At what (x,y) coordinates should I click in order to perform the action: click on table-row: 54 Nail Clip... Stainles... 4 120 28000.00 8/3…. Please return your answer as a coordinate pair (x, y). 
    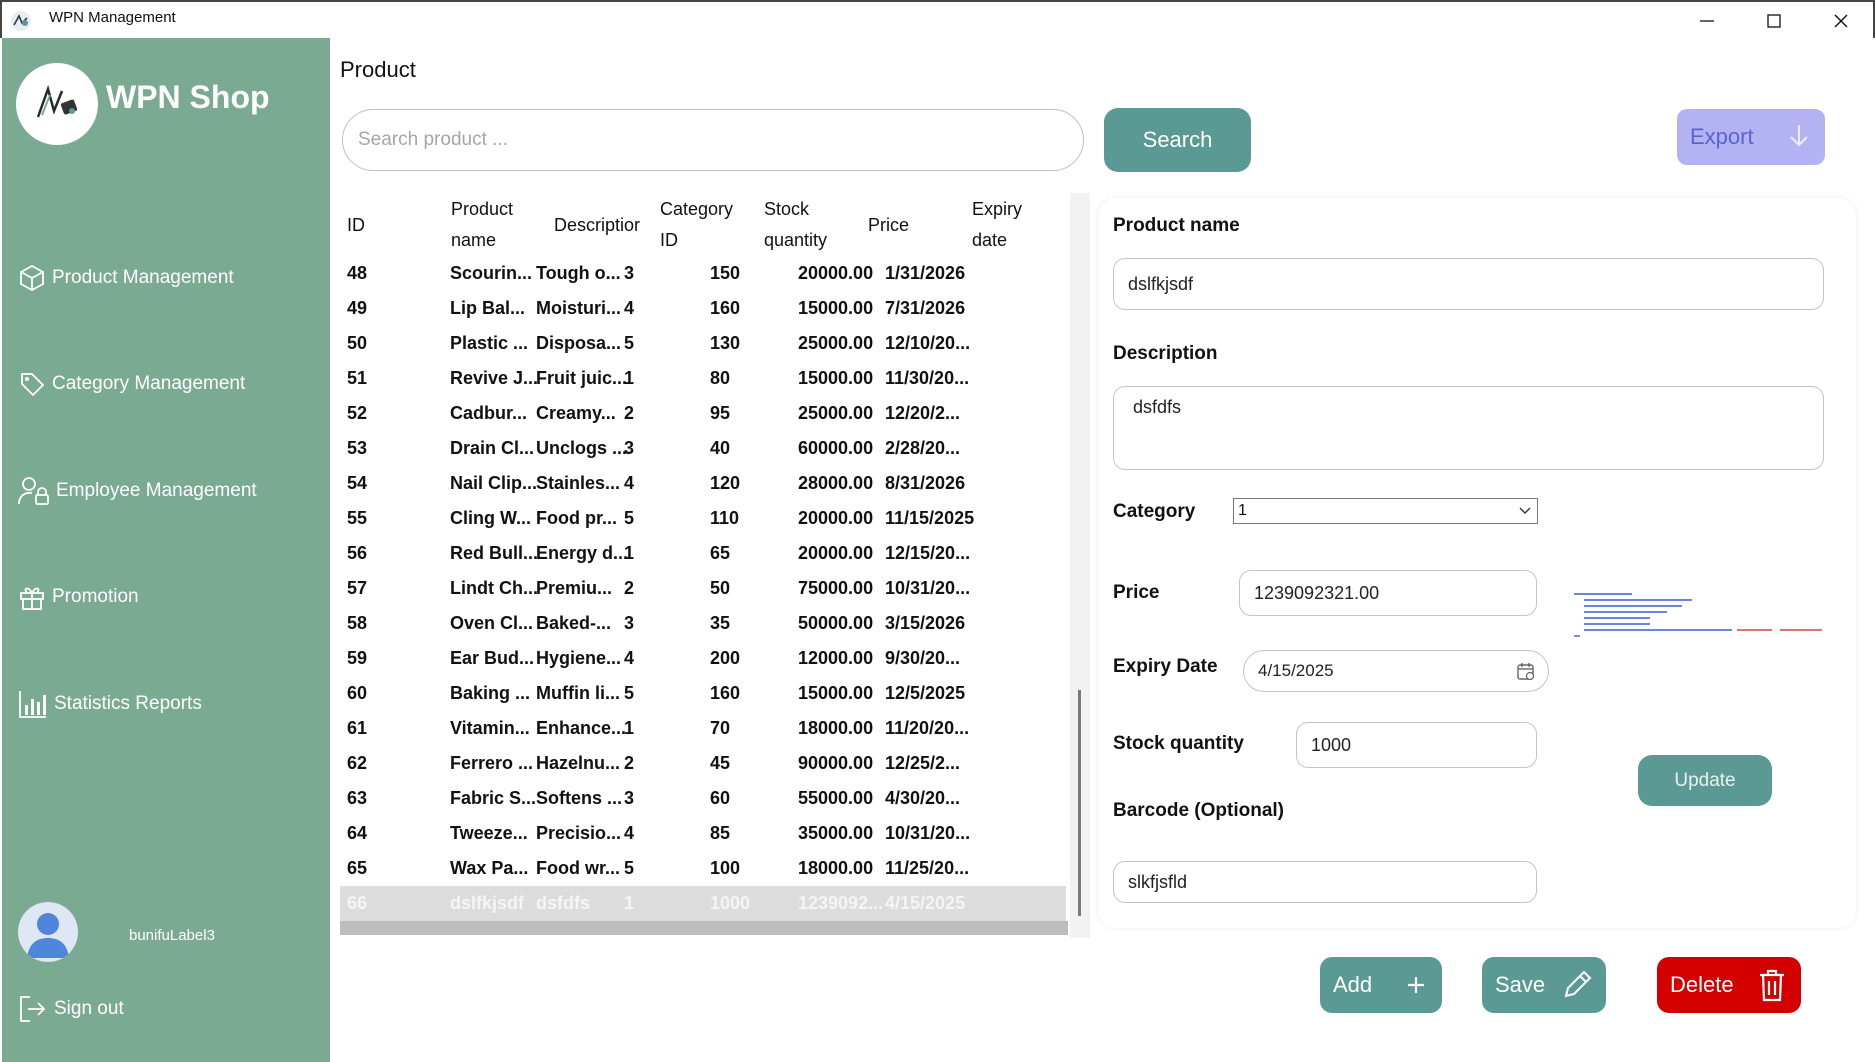
    Looking at the image, I should click on (703, 483).